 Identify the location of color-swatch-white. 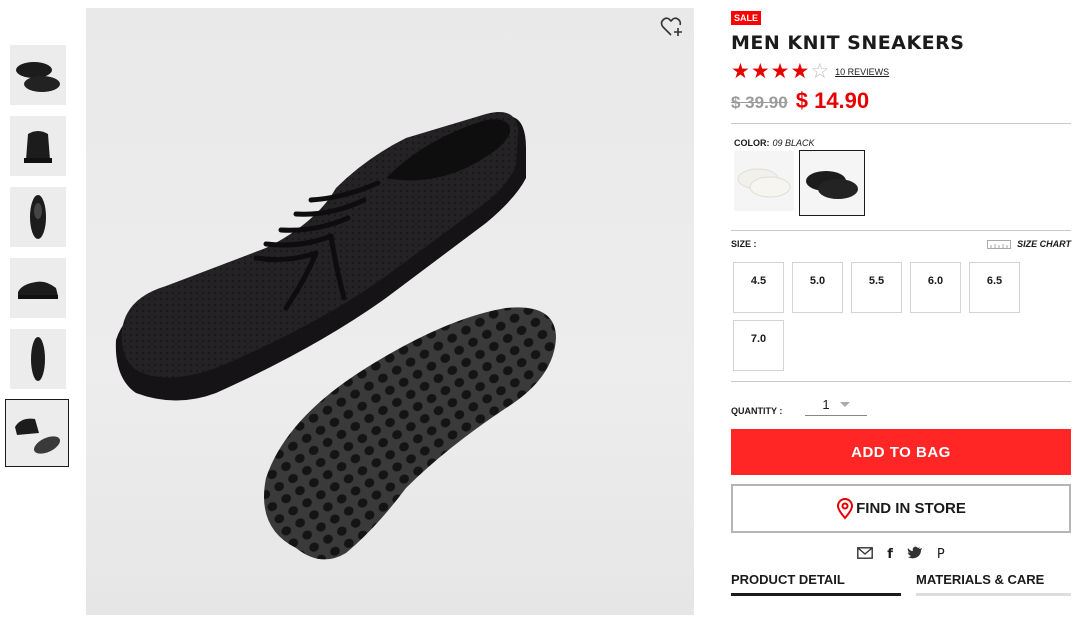
(764, 181).